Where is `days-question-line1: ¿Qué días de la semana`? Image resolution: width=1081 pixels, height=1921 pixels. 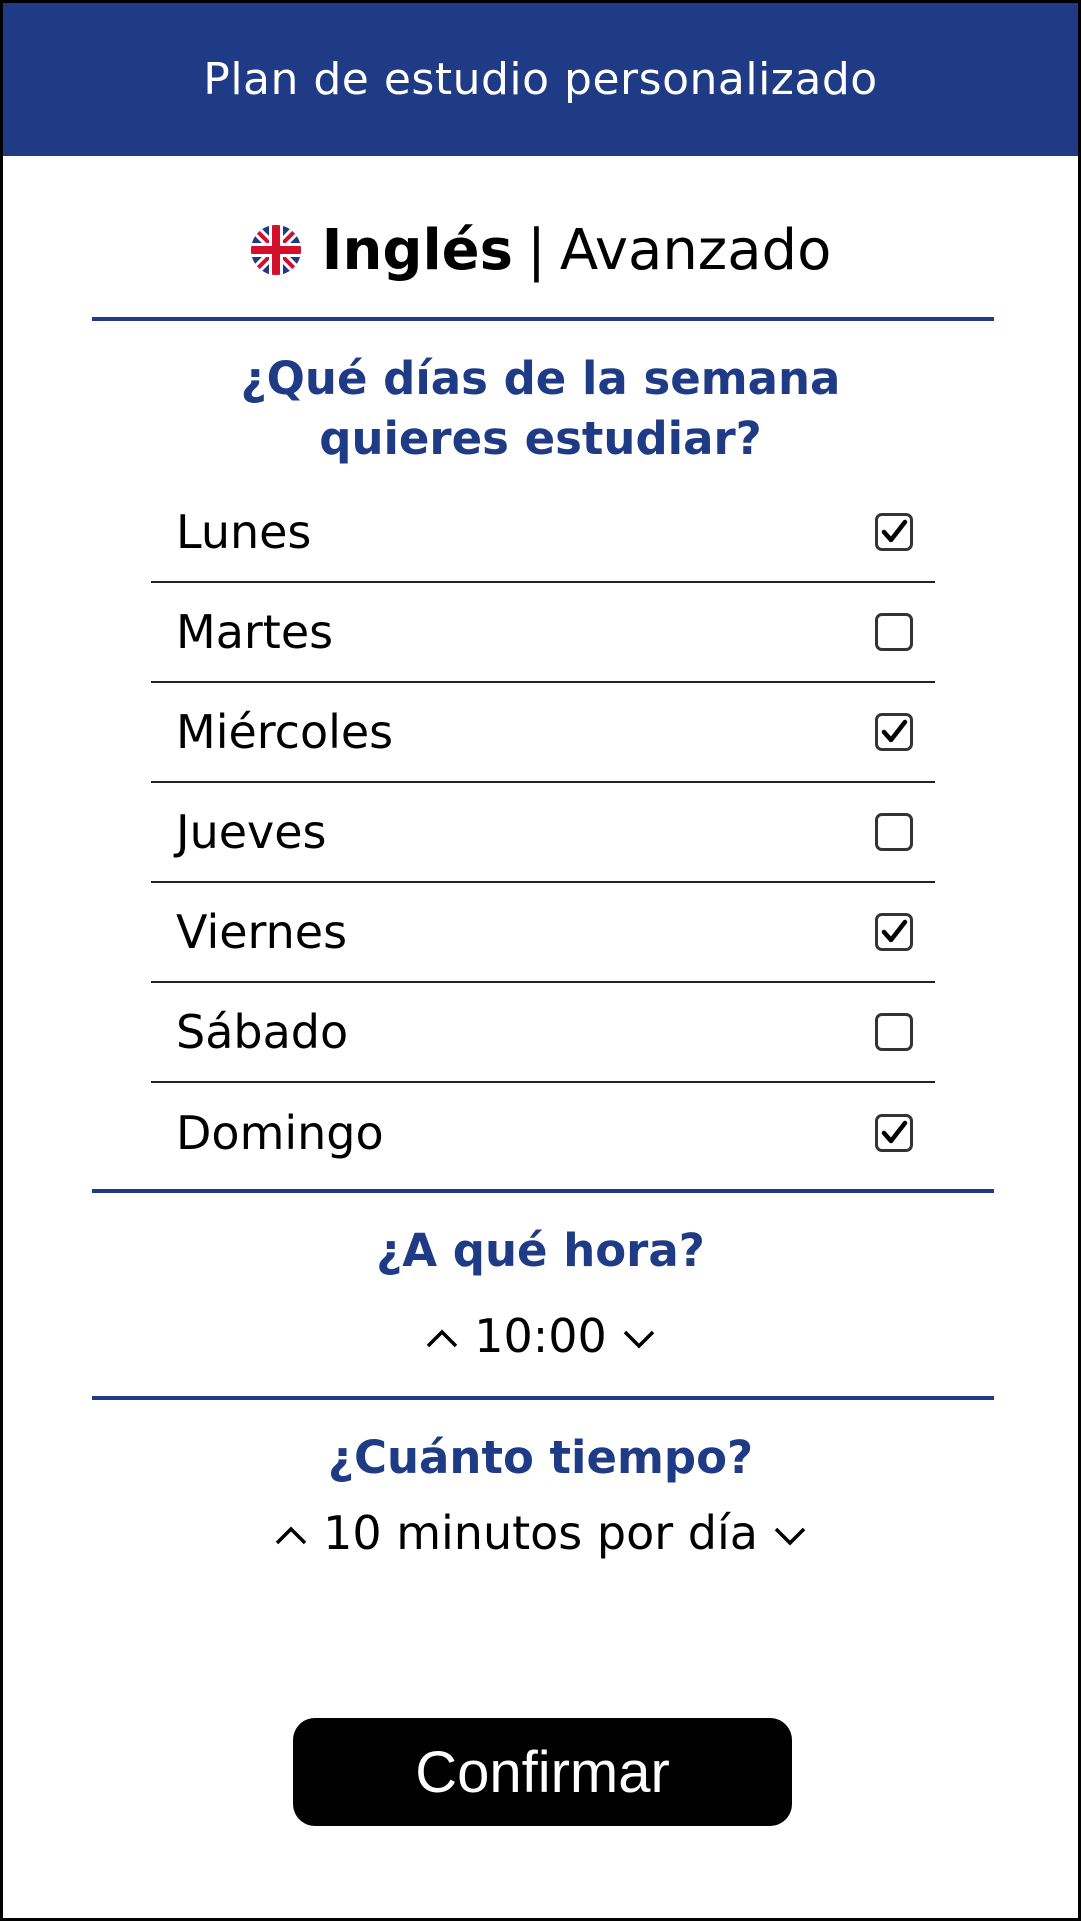 days-question-line1: ¿Qué días de la semana is located at coordinates (540, 378).